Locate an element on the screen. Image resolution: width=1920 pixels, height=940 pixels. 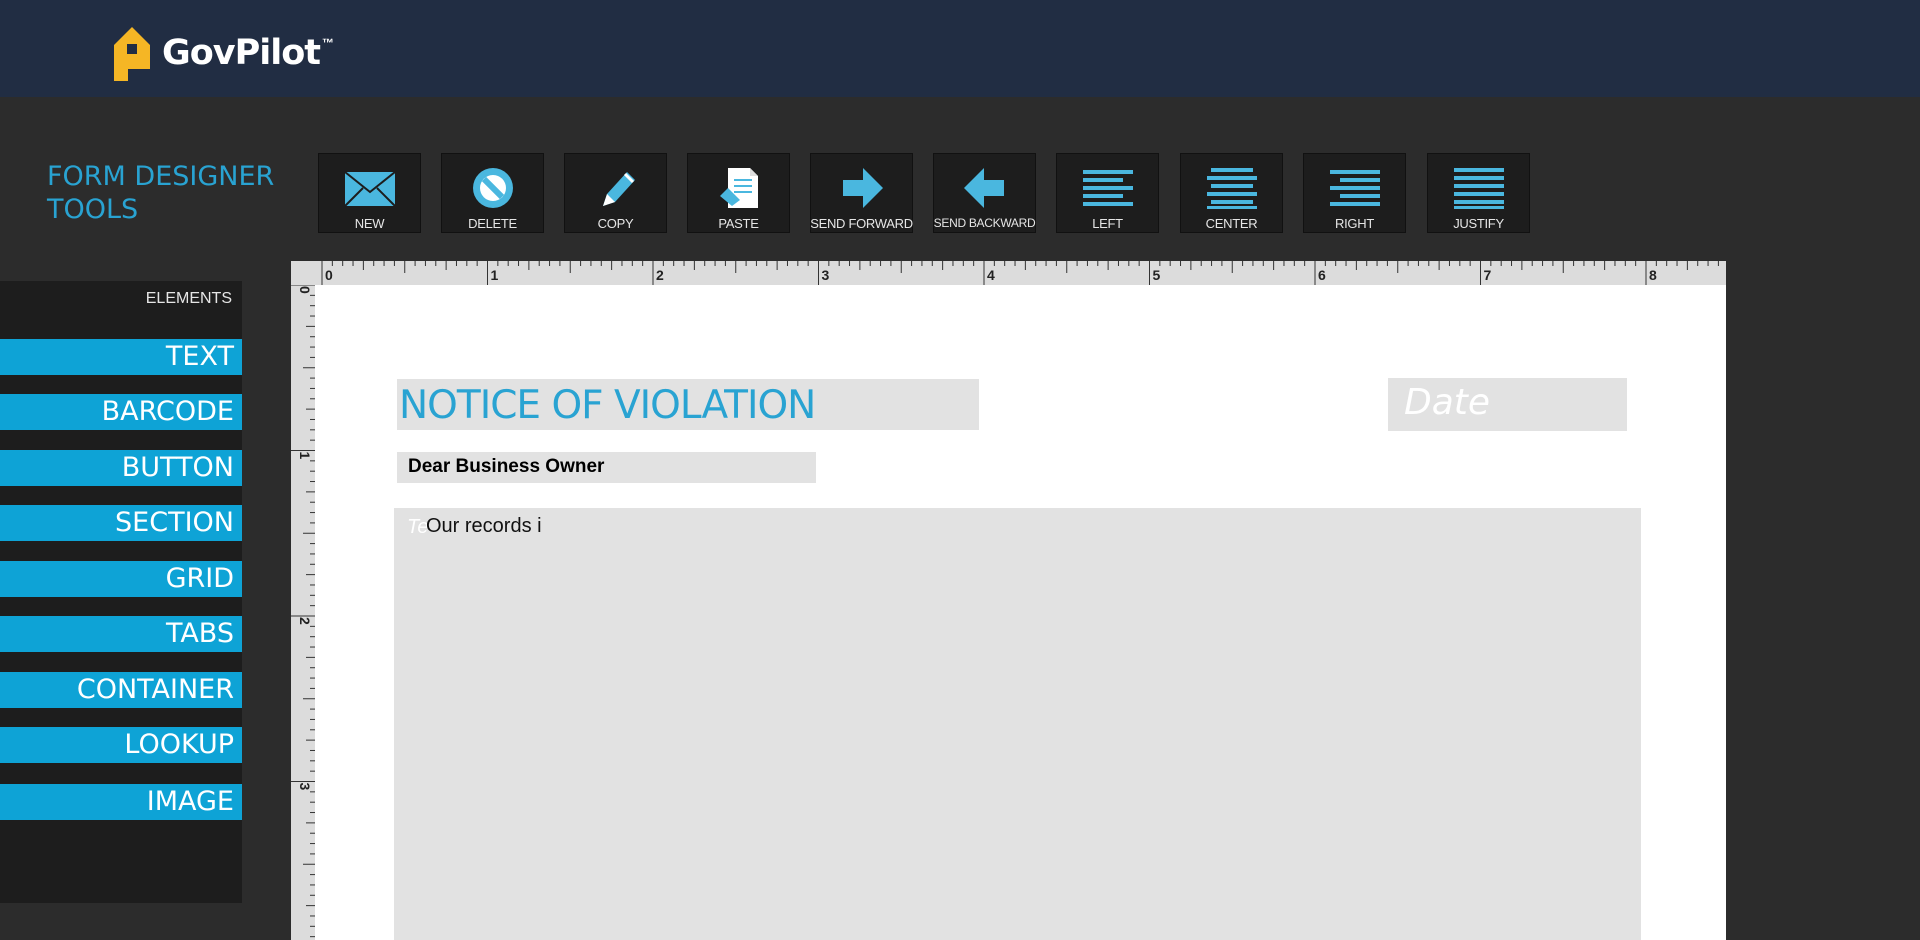
form-title-text: NOTICE OF VIOLATION is located at coordinates (607, 405).